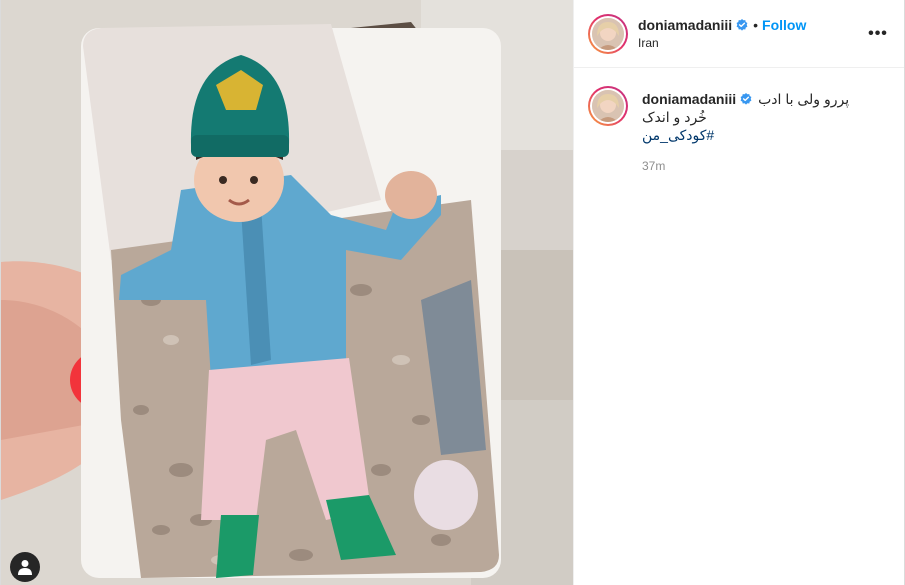 This screenshot has height=585, width=905. I want to click on avatar, so click(608, 33).